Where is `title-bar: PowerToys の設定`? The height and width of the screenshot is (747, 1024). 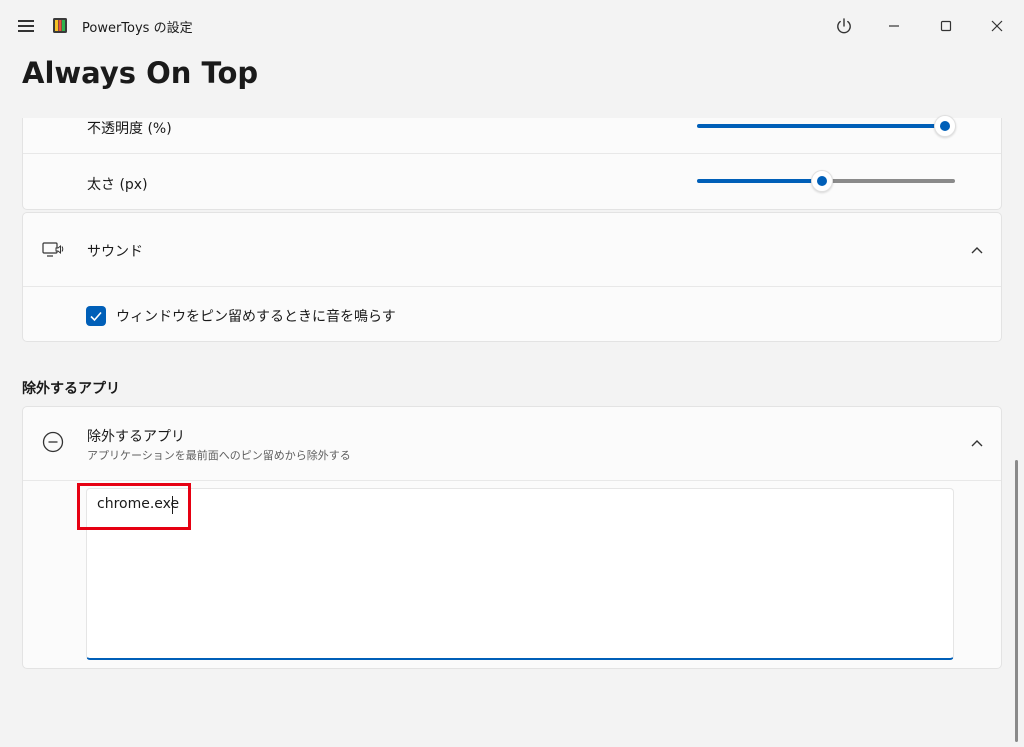 title-bar: PowerToys の設定 is located at coordinates (512, 26).